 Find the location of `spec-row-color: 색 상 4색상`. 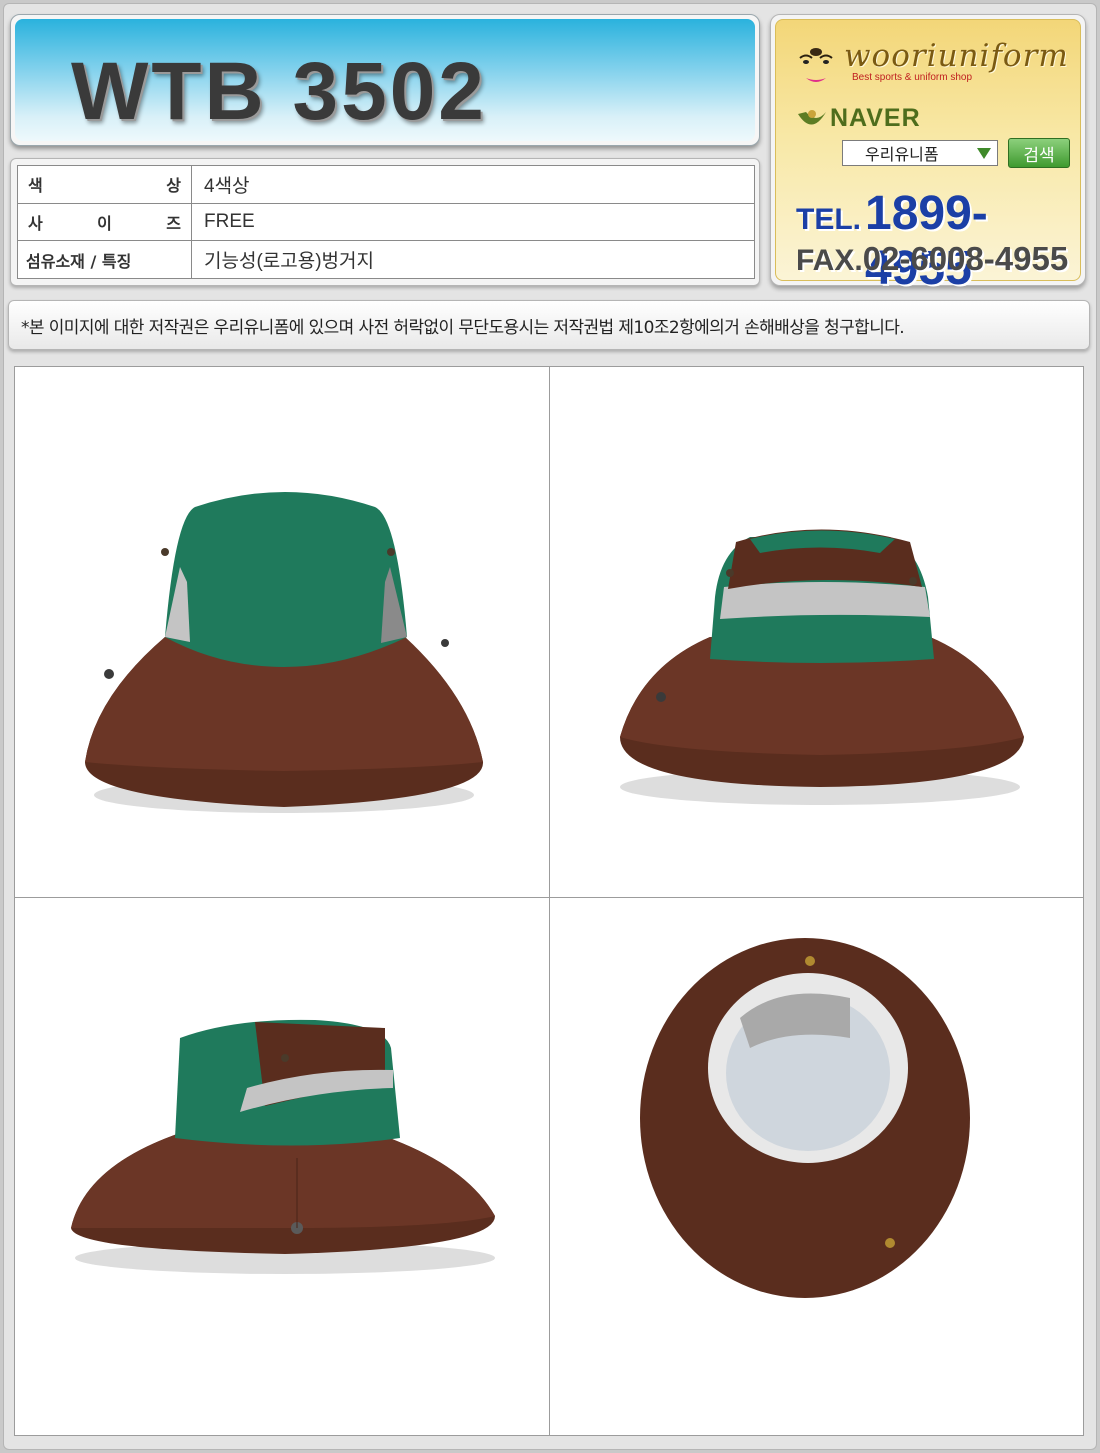

spec-row-color: 색 상 4색상 is located at coordinates (386, 184).